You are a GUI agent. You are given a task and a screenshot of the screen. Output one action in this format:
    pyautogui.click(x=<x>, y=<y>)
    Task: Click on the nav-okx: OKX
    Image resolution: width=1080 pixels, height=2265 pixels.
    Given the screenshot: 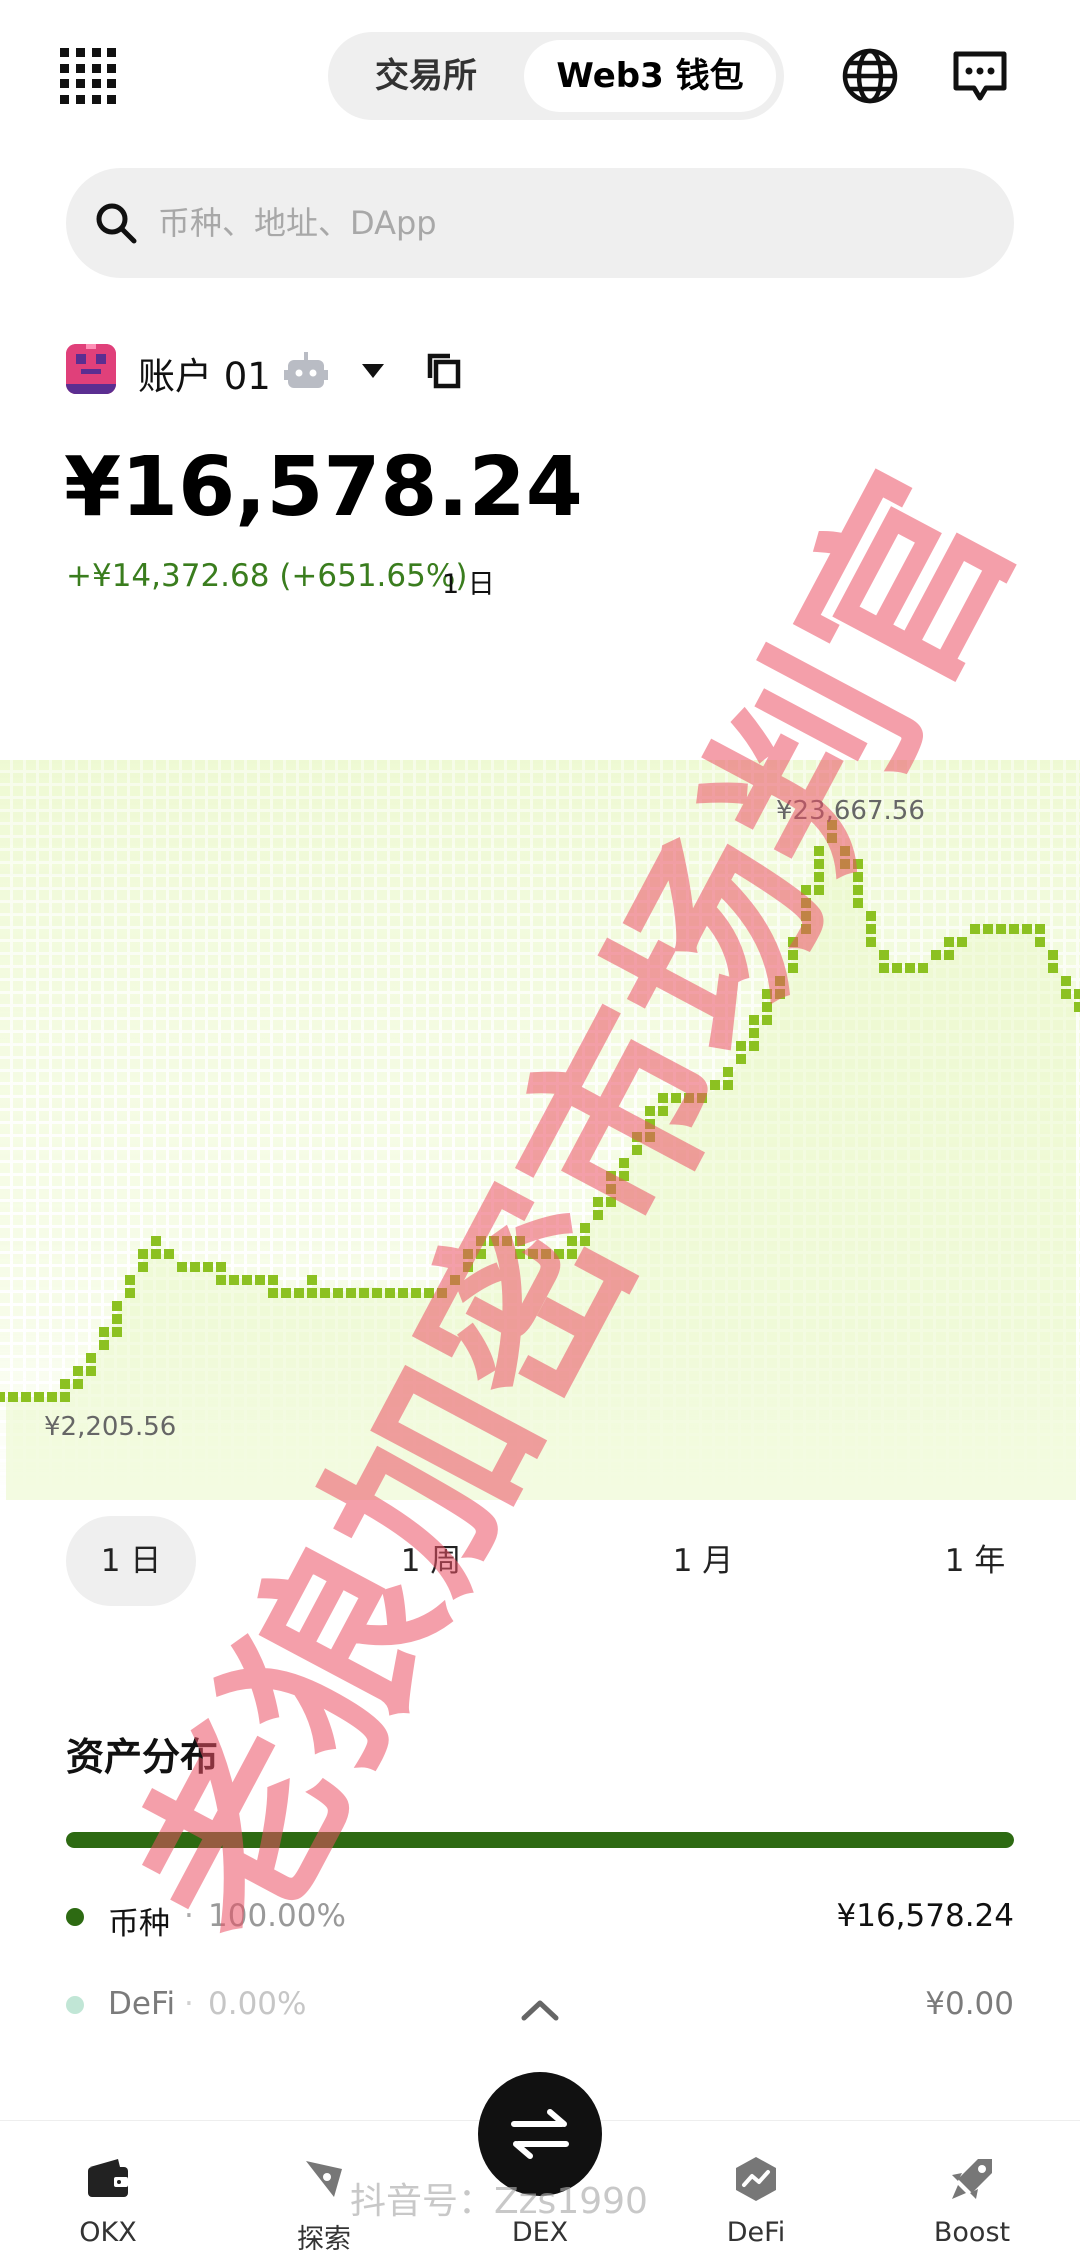 What is the action you would take?
    pyautogui.click(x=108, y=2193)
    